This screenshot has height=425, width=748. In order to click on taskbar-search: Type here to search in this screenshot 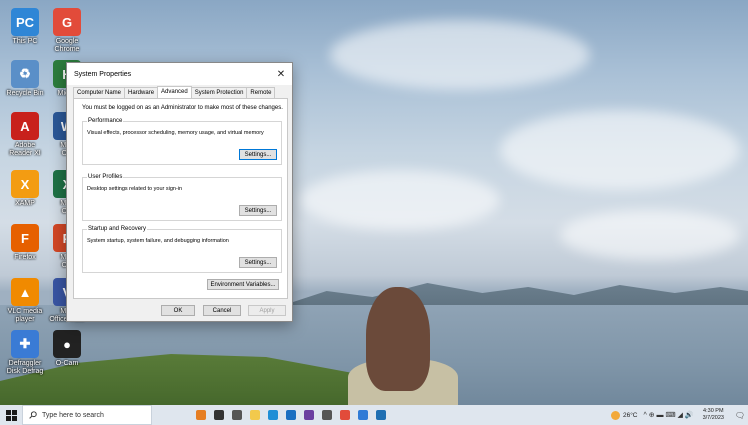, I will do `click(87, 415)`.